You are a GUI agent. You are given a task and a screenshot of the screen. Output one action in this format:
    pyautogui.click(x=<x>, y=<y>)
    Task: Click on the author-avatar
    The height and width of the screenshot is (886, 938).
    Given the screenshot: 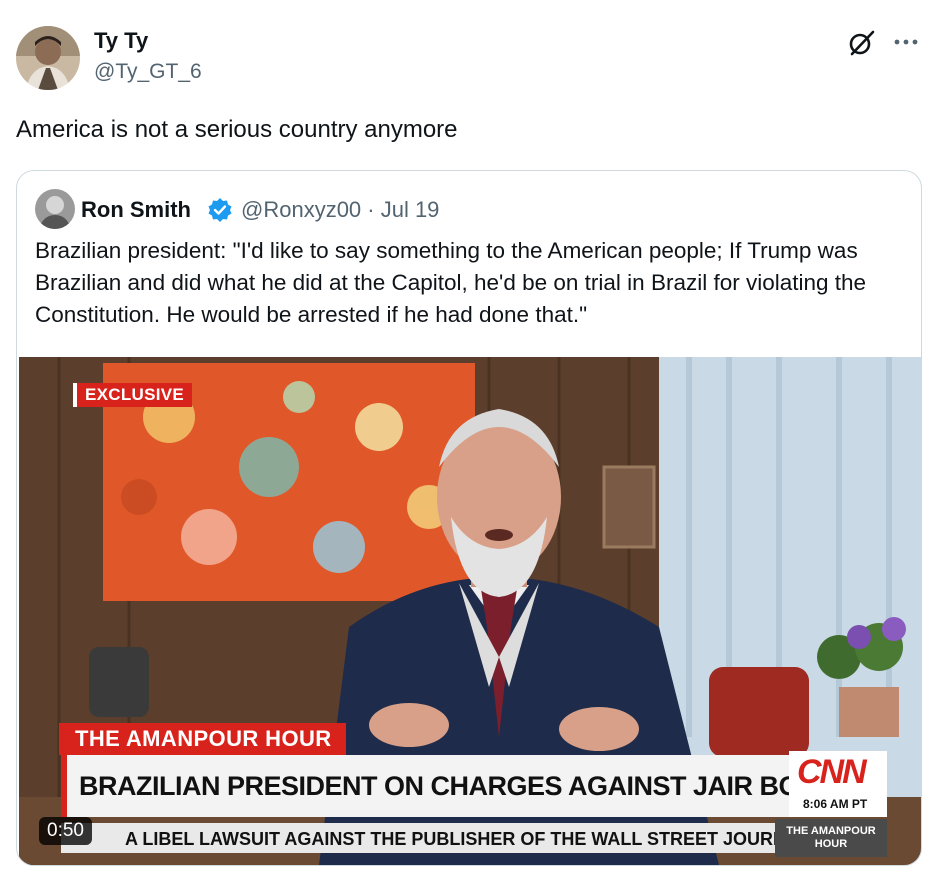 What is the action you would take?
    pyautogui.click(x=48, y=58)
    